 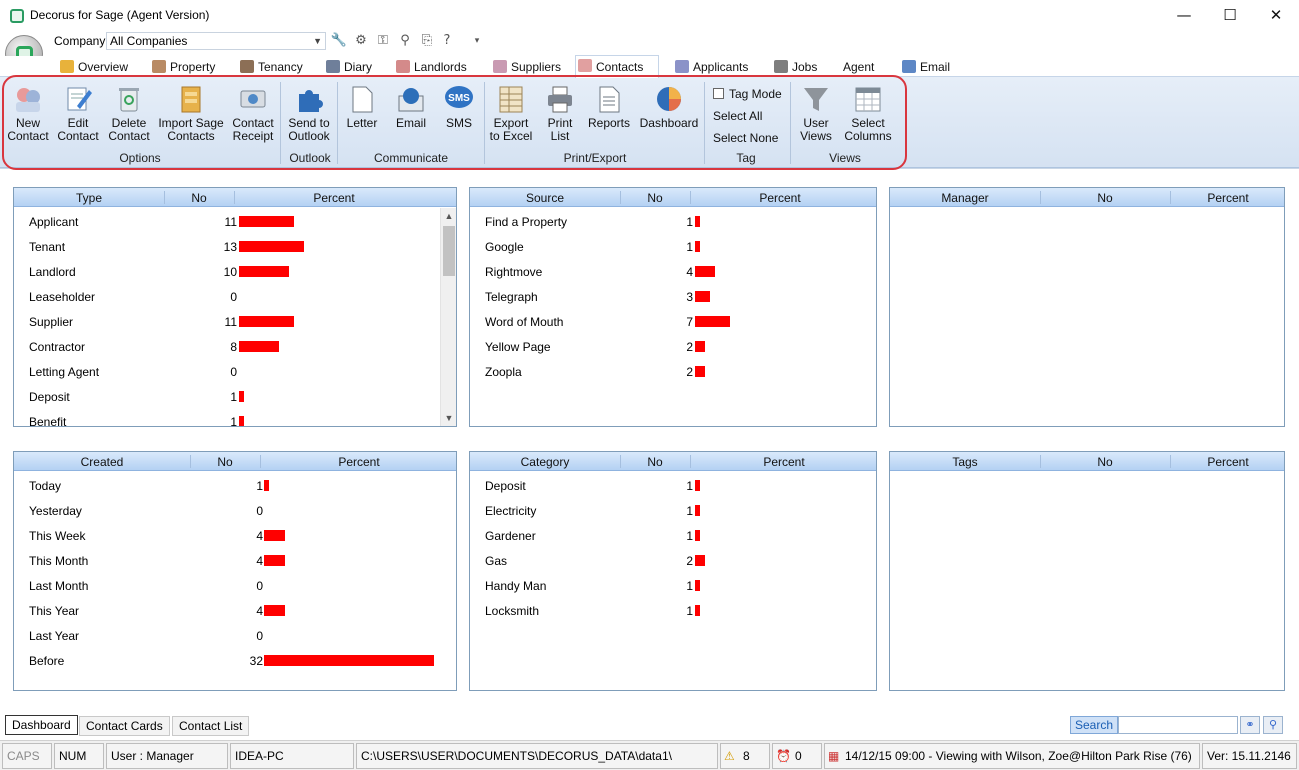 What do you see at coordinates (673, 371) in the screenshot?
I see `list-item: Zoopla 2` at bounding box center [673, 371].